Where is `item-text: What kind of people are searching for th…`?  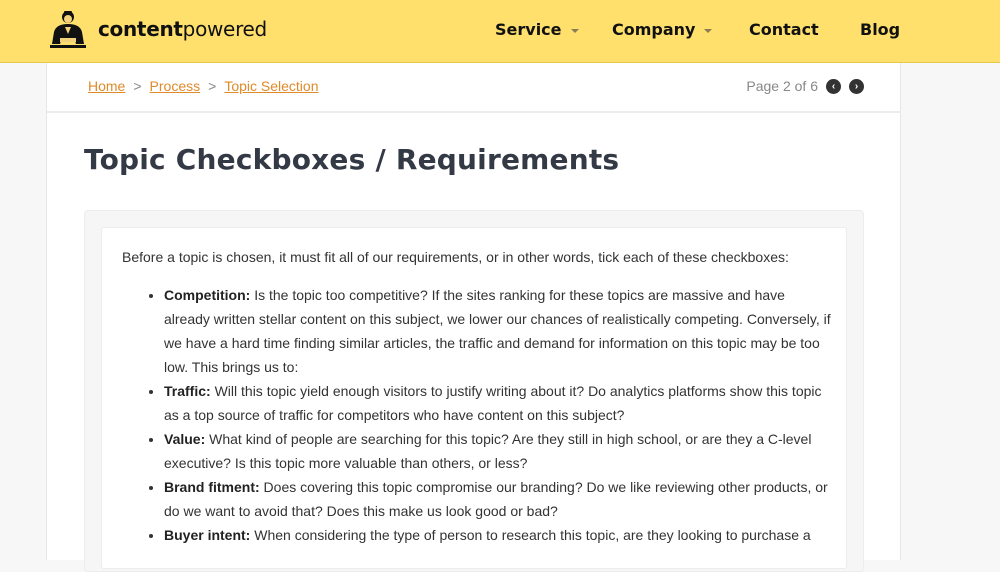
item-text: What kind of people are searching for th… is located at coordinates (488, 451).